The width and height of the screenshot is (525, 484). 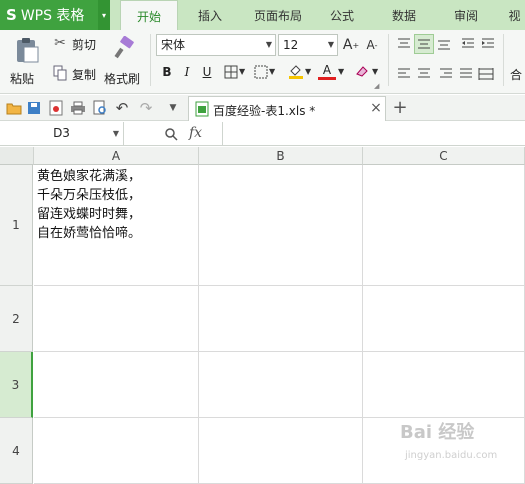 I want to click on app-menu-button: S WPS 表格 ▾, so click(x=55, y=15).